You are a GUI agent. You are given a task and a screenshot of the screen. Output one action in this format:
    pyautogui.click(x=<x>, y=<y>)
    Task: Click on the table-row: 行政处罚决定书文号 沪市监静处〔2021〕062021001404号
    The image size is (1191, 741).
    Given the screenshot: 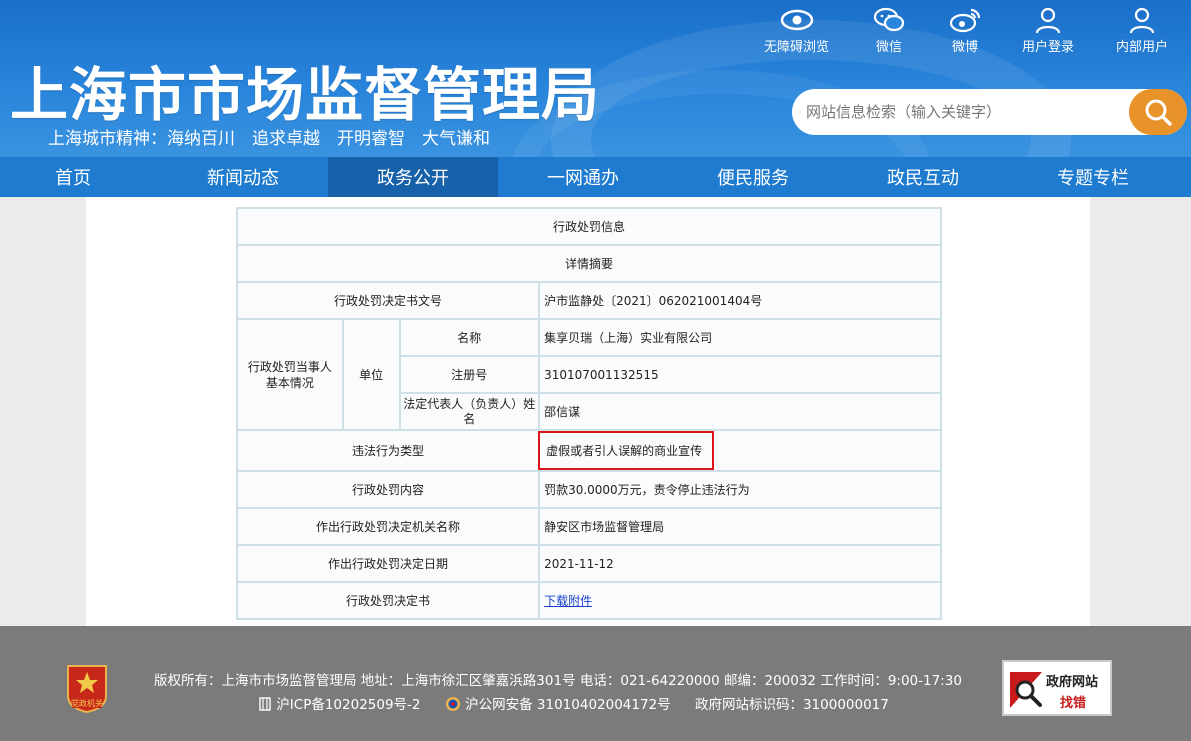 What is the action you would take?
    pyautogui.click(x=588, y=300)
    